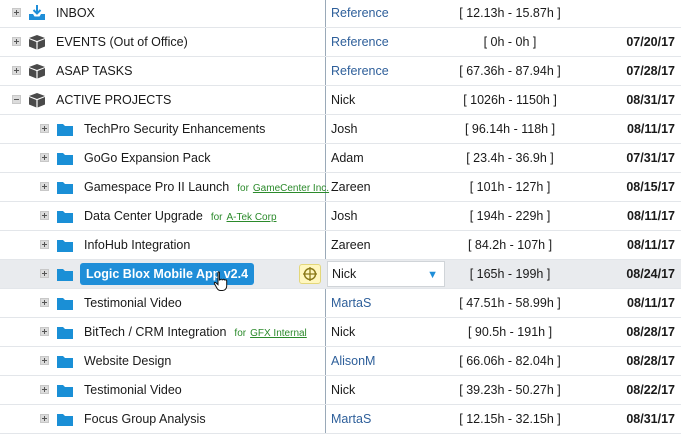 This screenshot has width=681, height=434. I want to click on task-name: Testimonial Video, so click(133, 303).